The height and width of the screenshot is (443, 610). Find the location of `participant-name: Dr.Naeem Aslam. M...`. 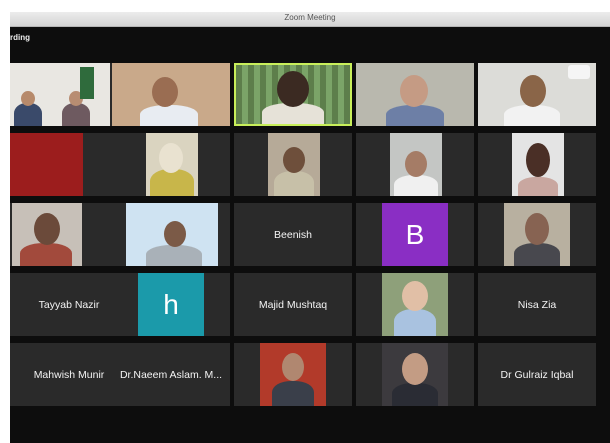

participant-name: Dr.Naeem Aslam. M... is located at coordinates (171, 374).